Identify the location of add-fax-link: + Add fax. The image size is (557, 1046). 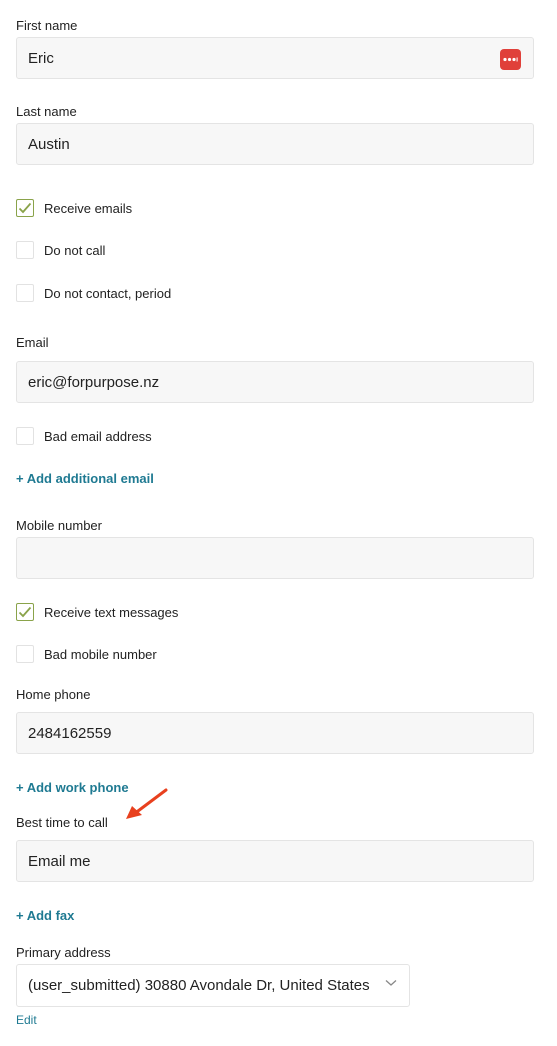
(45, 915).